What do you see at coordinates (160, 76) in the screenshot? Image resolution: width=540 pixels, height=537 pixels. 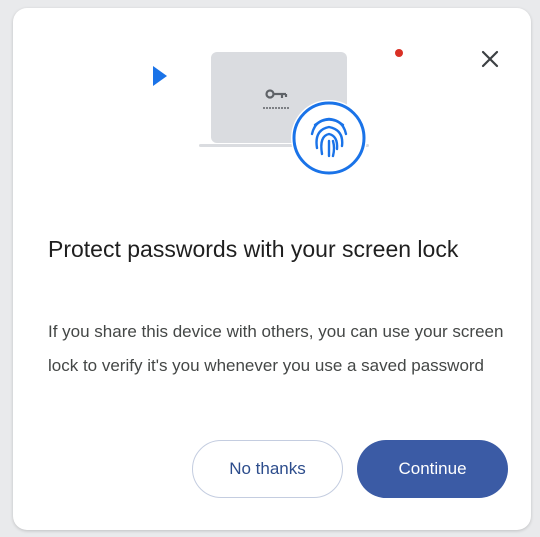 I see `play-triangle-icon` at bounding box center [160, 76].